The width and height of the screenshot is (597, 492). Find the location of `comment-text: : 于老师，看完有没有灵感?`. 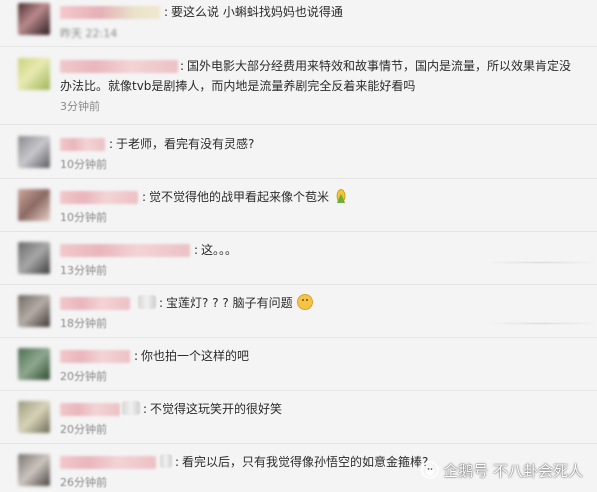

comment-text: : 于老师，看完有没有灵感? is located at coordinates (182, 144).